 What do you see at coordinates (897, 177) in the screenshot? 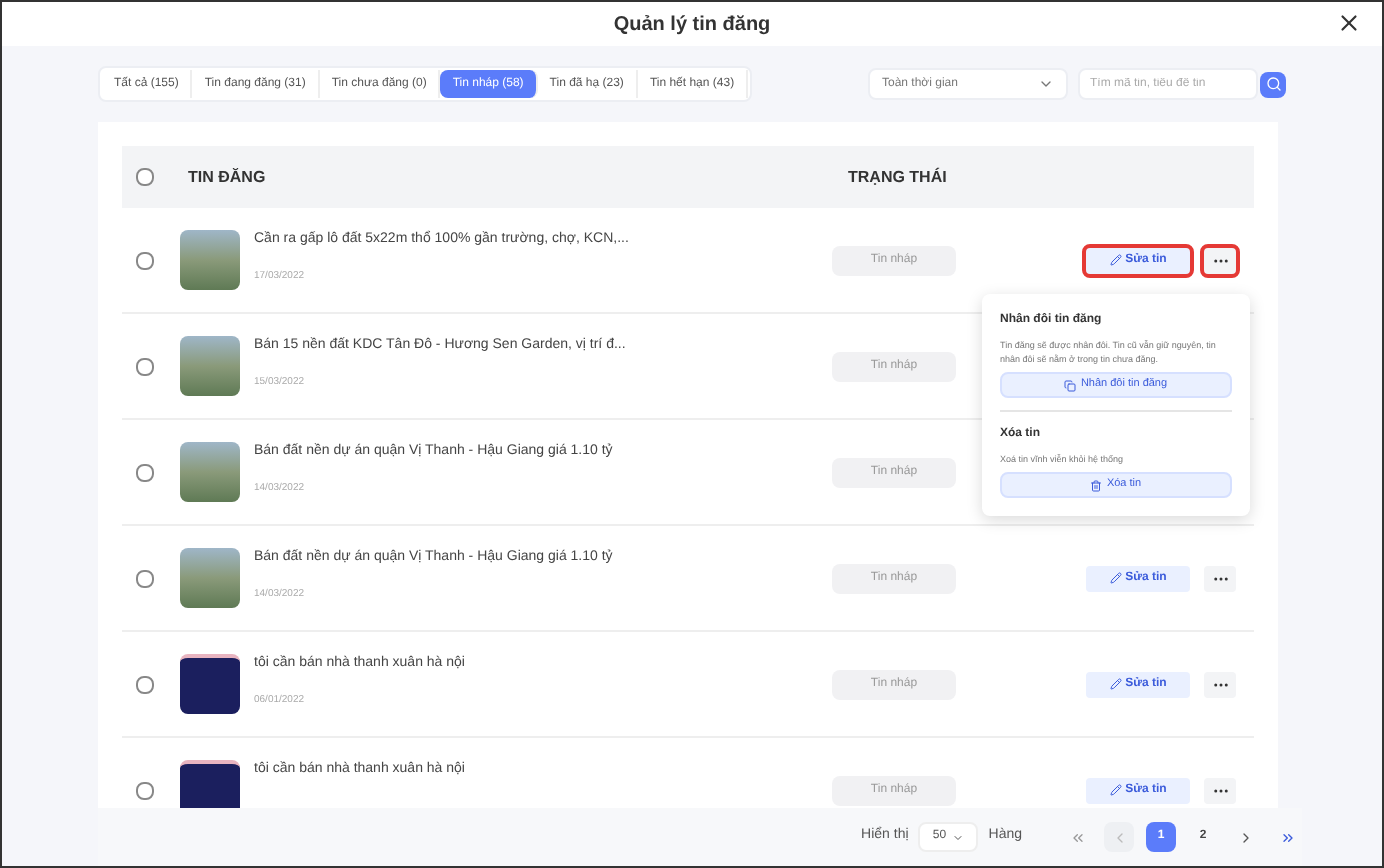
I see `column-header: TRẠNG THÁI` at bounding box center [897, 177].